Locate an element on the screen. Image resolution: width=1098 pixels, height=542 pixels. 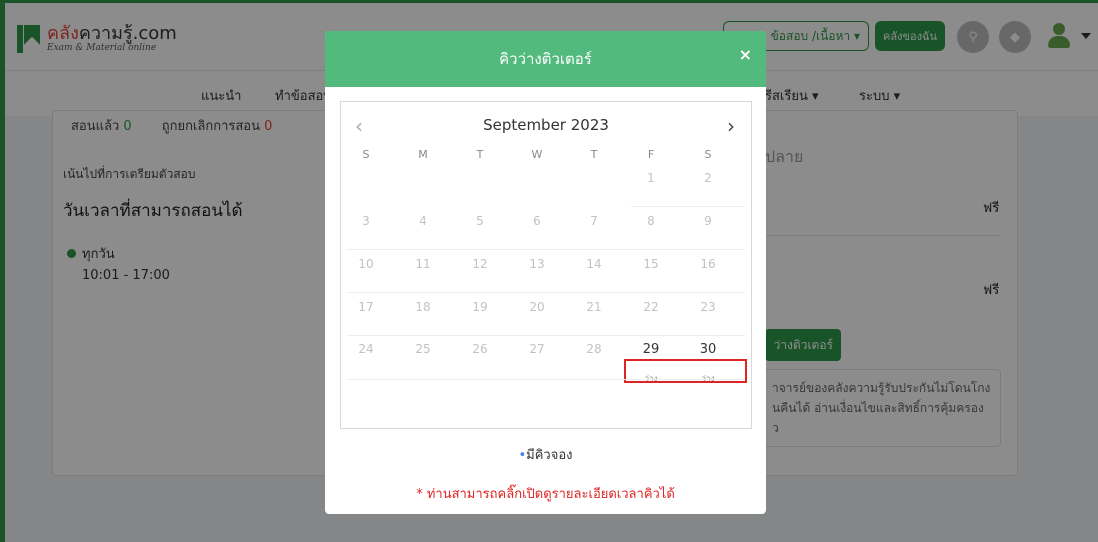
calendar-day-available: 29 is located at coordinates (651, 349).